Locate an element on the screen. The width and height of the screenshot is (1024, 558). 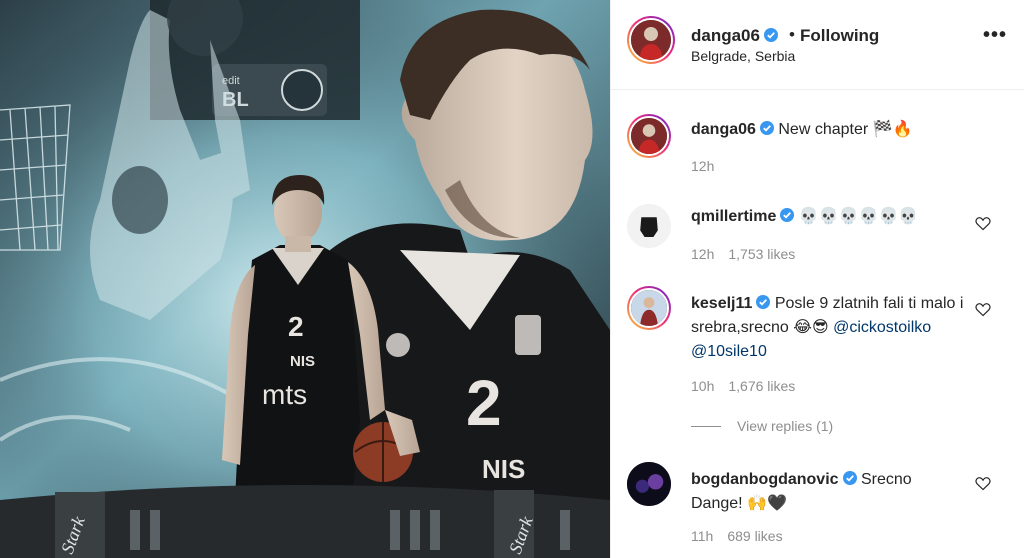
author-avatar is located at coordinates (651, 40).